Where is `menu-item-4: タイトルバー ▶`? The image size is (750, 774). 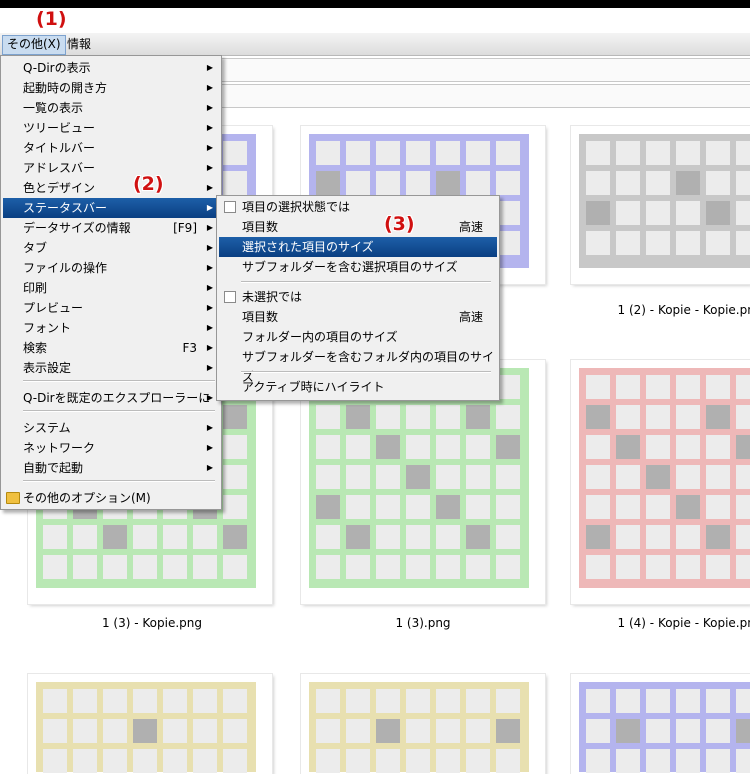
menu-item-4: タイトルバー ▶ is located at coordinates (111, 148).